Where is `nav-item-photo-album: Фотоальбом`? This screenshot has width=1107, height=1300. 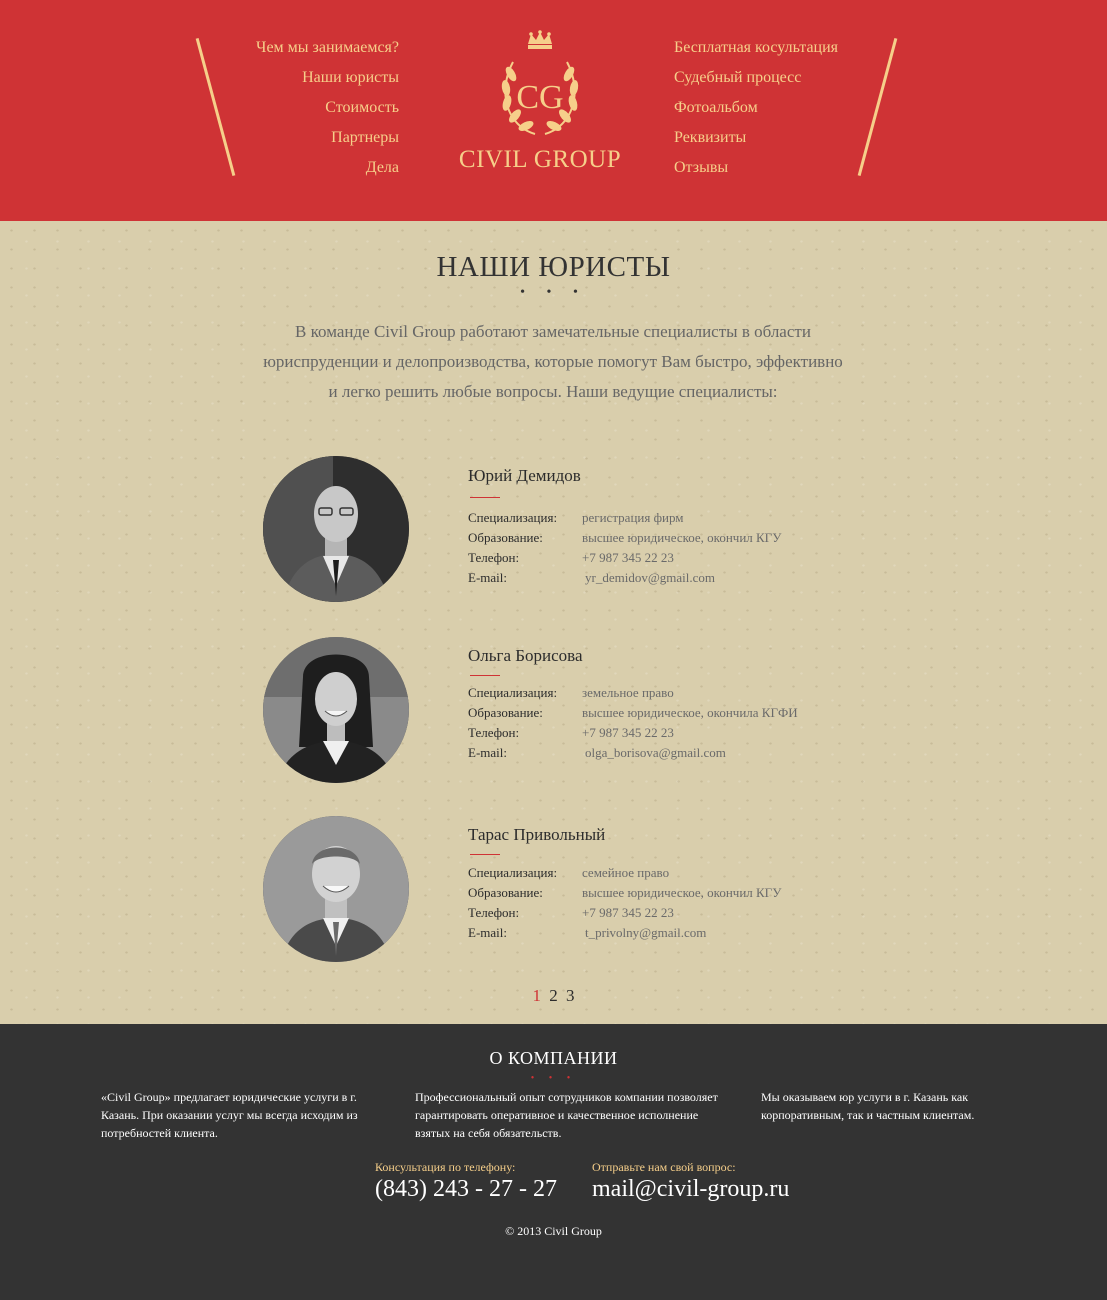
nav-item-photo-album: Фотоальбом is located at coordinates (804, 108).